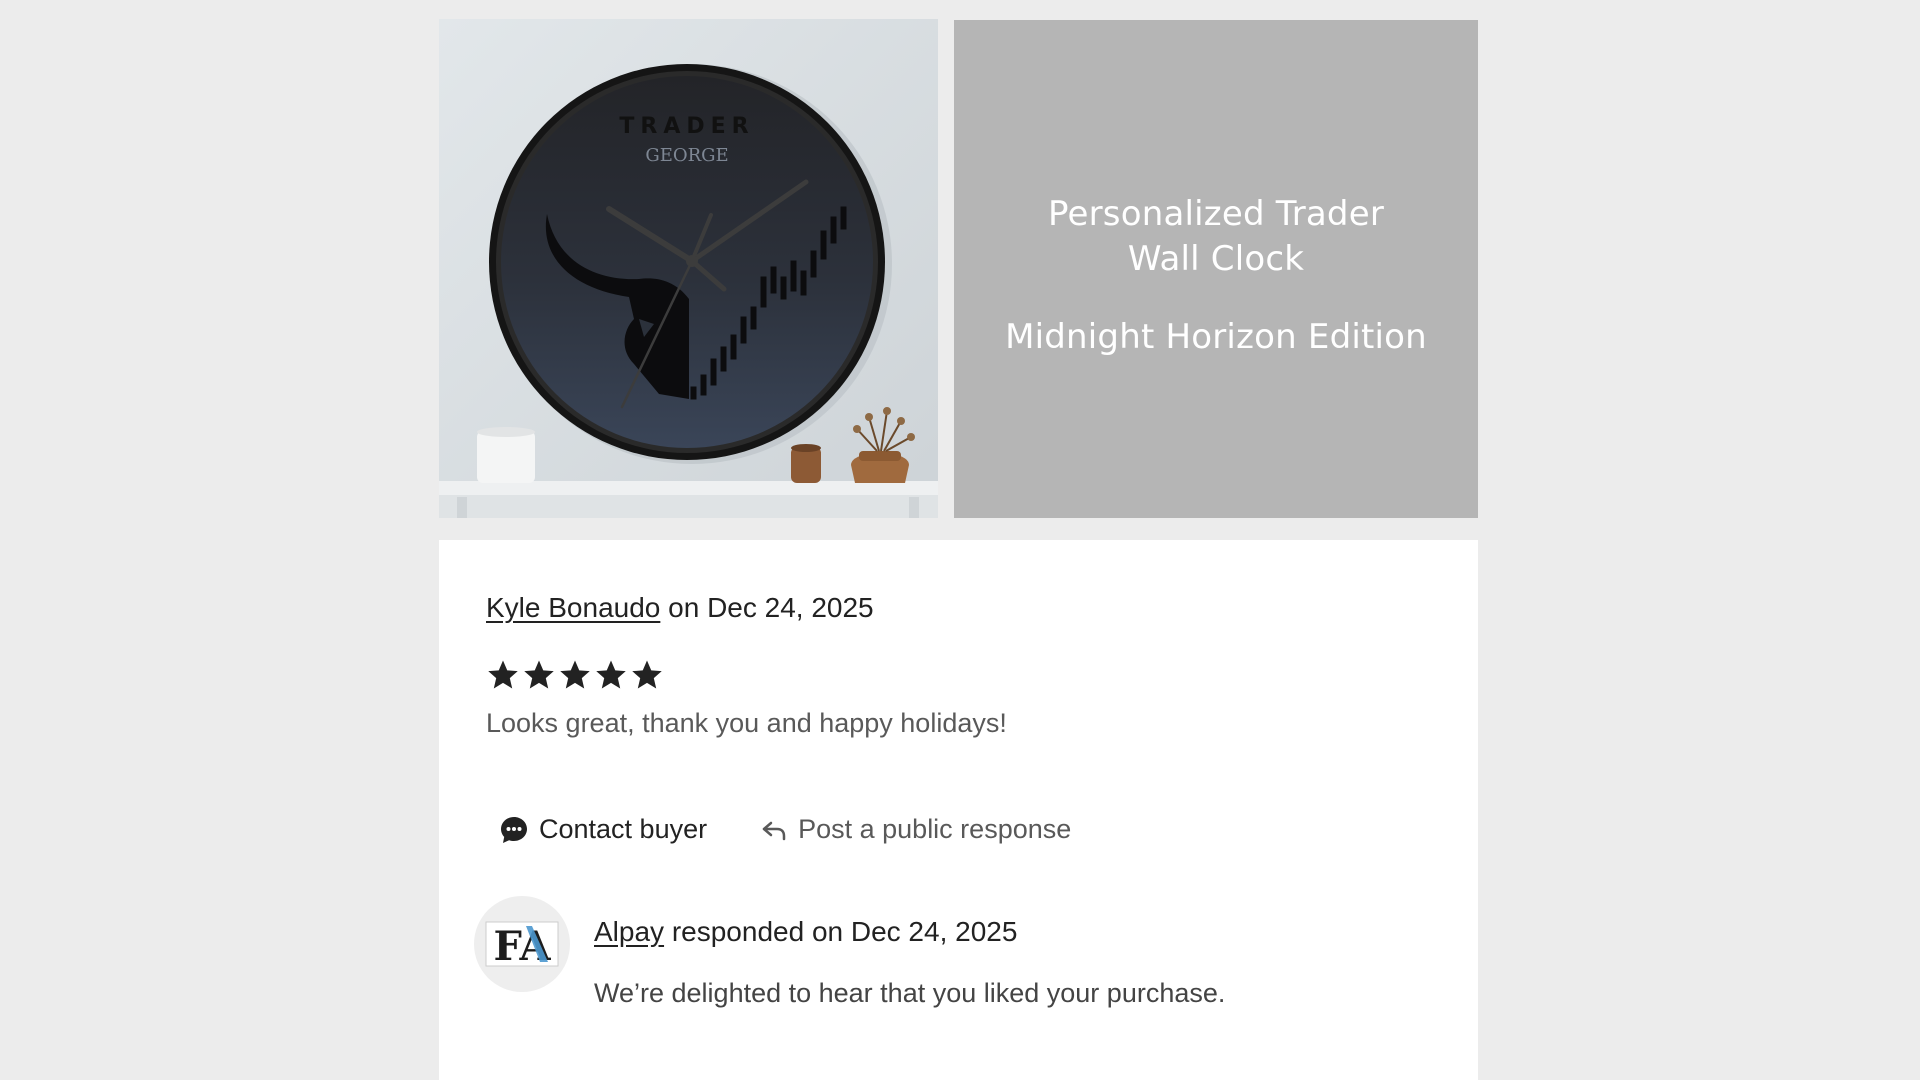 The image size is (1920, 1080). Describe the element at coordinates (629, 931) in the screenshot. I see `seller-name-link: Alpay` at that location.